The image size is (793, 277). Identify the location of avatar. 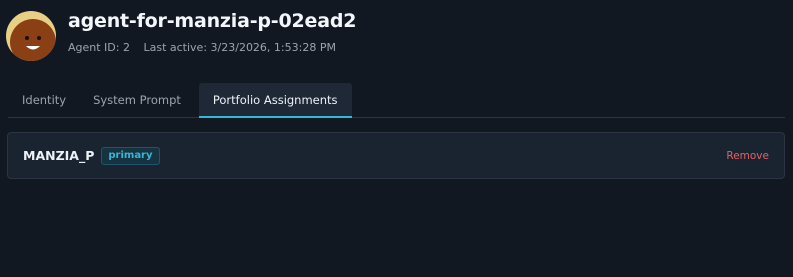
(31, 36).